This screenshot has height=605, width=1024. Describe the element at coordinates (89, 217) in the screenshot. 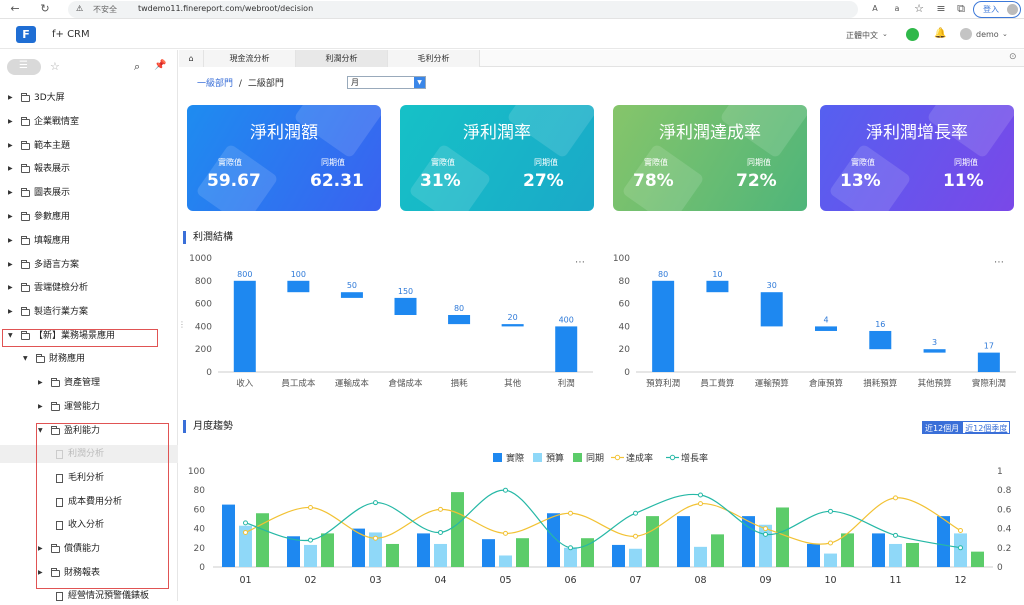

I see `sidebar-item: ▶ 參數應用` at that location.